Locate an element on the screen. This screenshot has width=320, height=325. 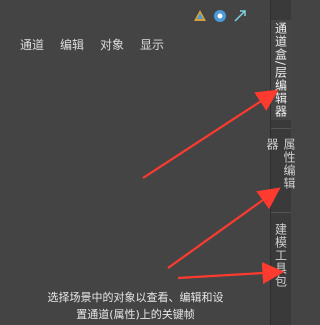
tab-modeling-toolkit: 建模工具包 is located at coordinates (281, 255).